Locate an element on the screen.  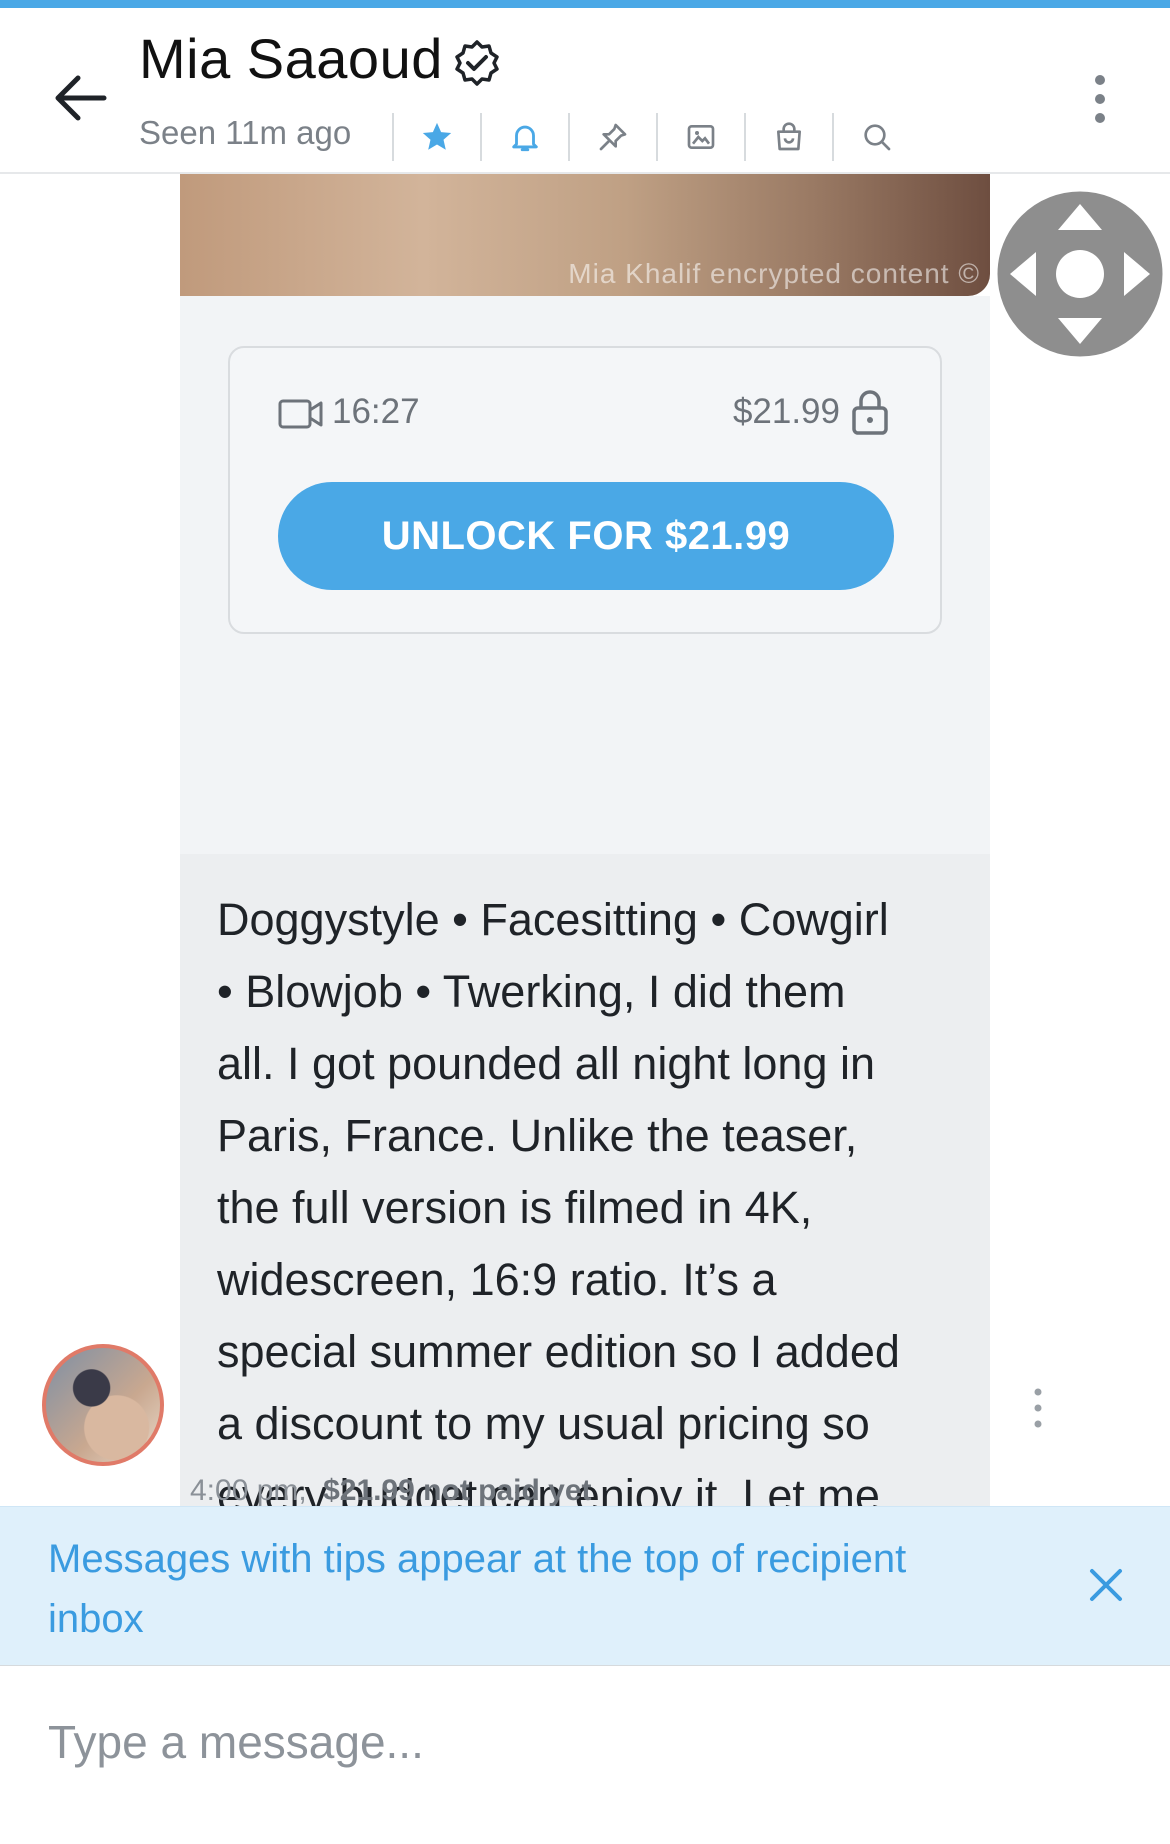
navigation-dpad is located at coordinates (1080, 274).